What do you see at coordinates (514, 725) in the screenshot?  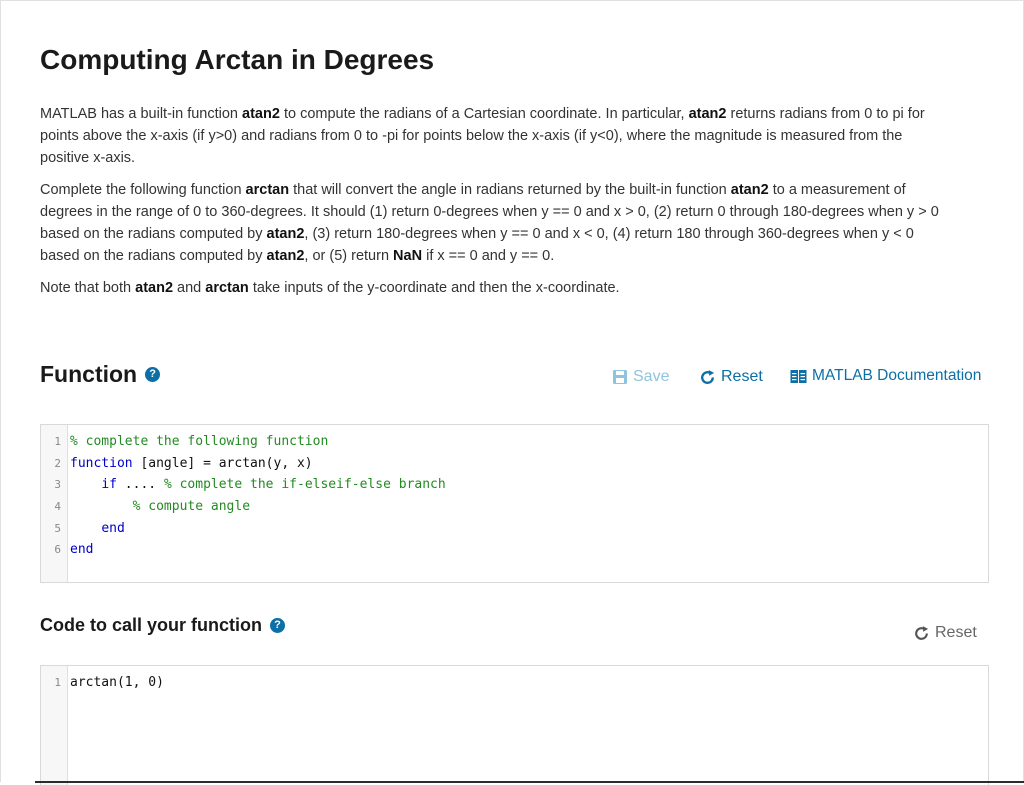 I see `call-code-editor: 1 arctan(1, 0)` at bounding box center [514, 725].